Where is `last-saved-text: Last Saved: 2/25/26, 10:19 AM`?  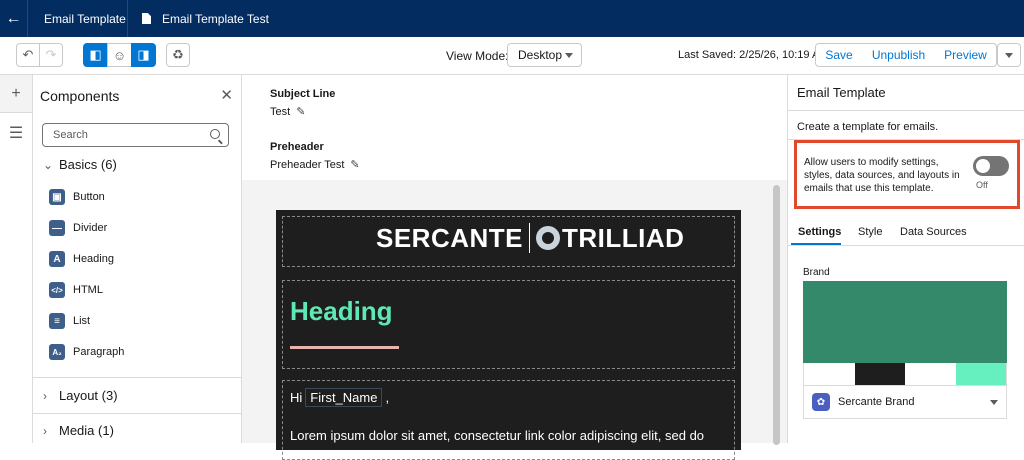
last-saved-text: Last Saved: 2/25/26, 10:19 AM is located at coordinates (753, 55).